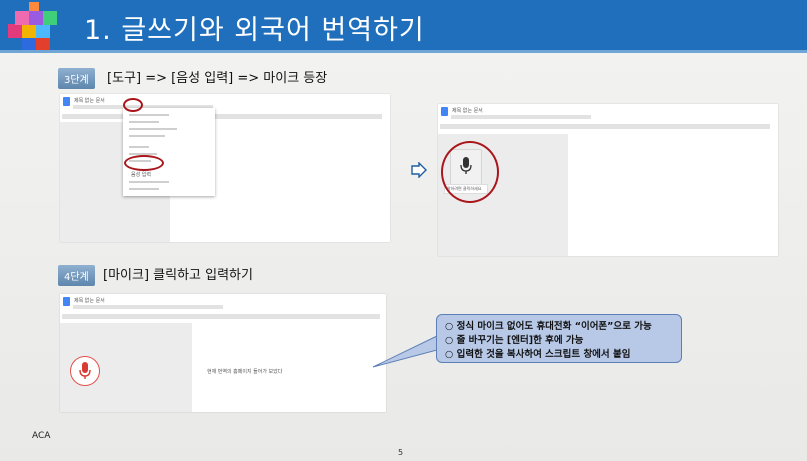  What do you see at coordinates (244, 371) in the screenshot?
I see `typed-text: 현재 번역의 홈페이지 들어가 보았다` at bounding box center [244, 371].